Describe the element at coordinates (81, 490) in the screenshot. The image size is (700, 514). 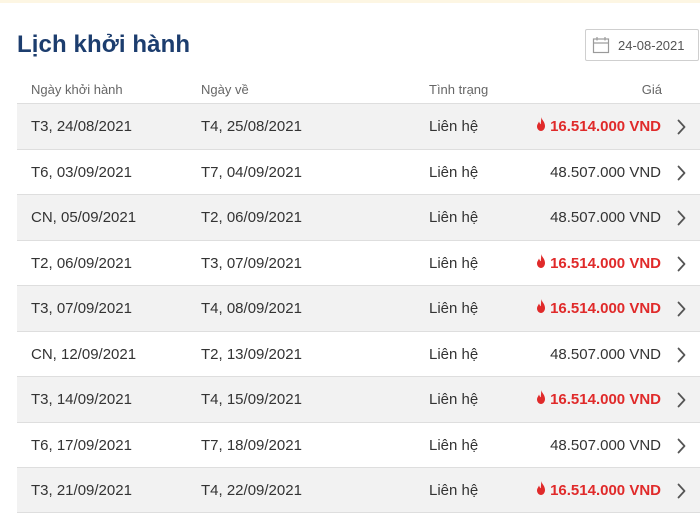
I see `departure-date: T3, 21/09/2021` at that location.